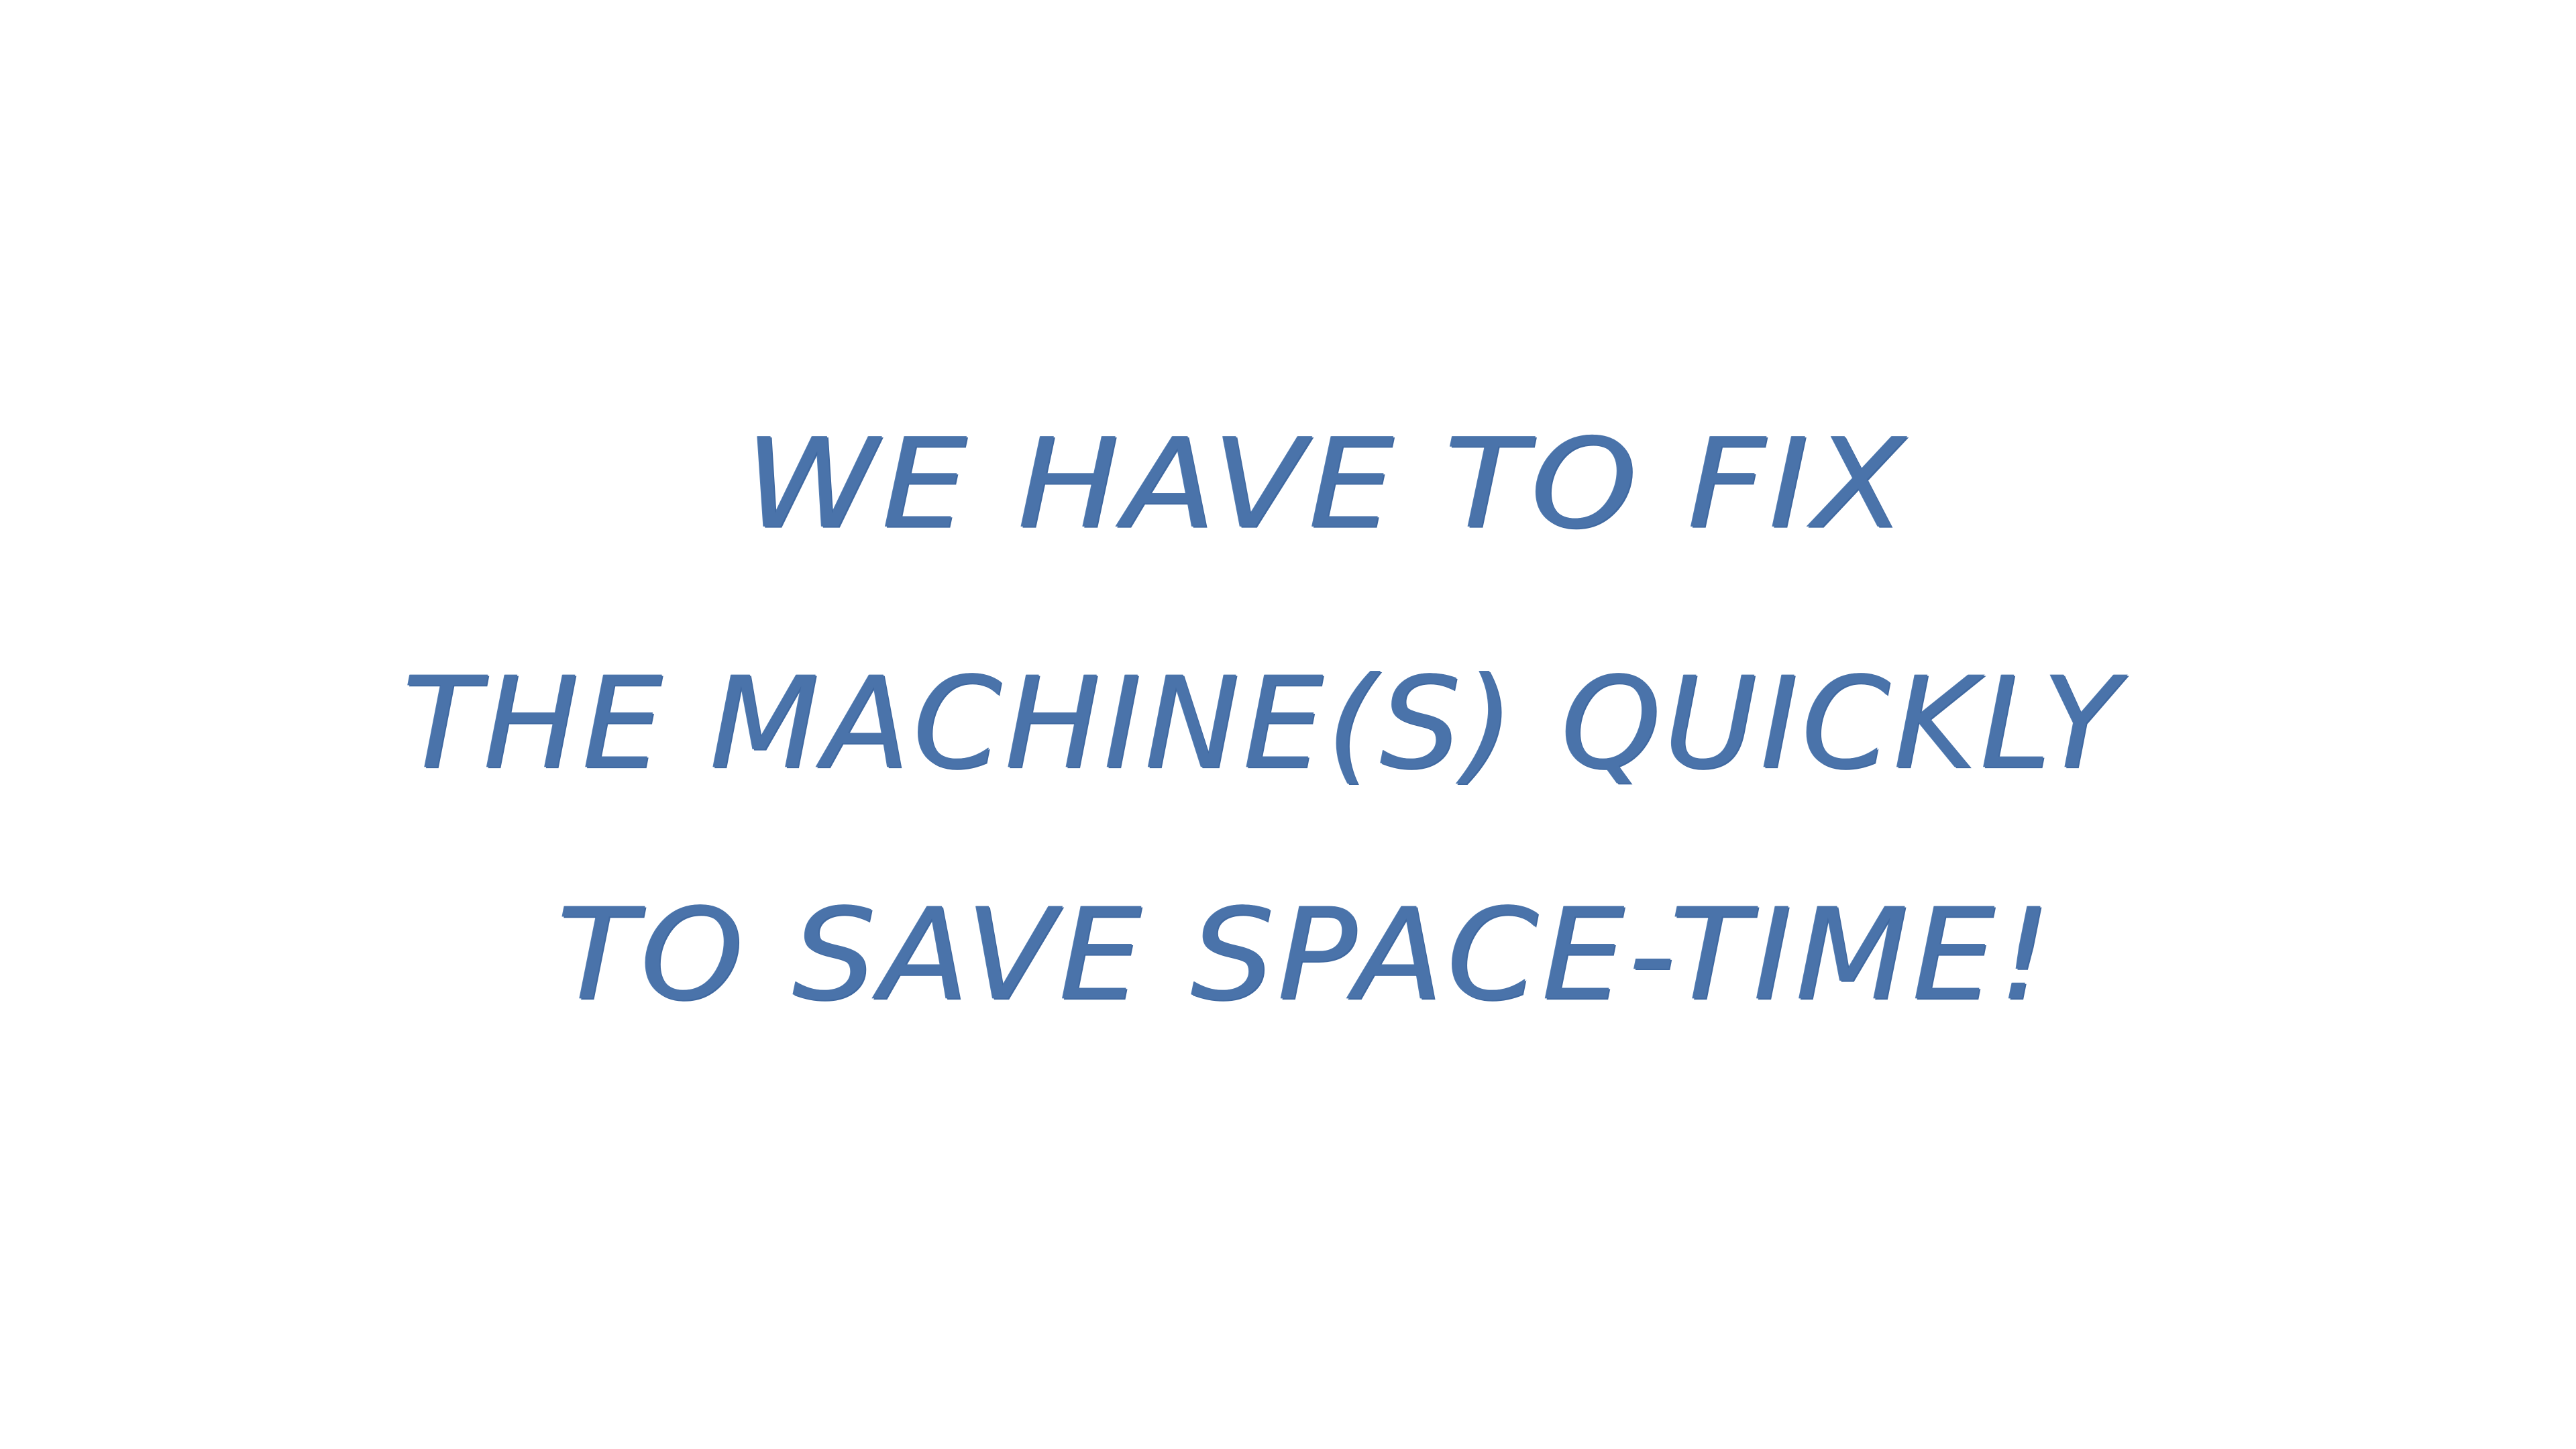 Image resolution: width=2576 pixels, height=1449 pixels. Describe the element at coordinates (1263, 724) in the screenshot. I see `message-line-2: THE MACHINE(S) QUICKLY` at that location.